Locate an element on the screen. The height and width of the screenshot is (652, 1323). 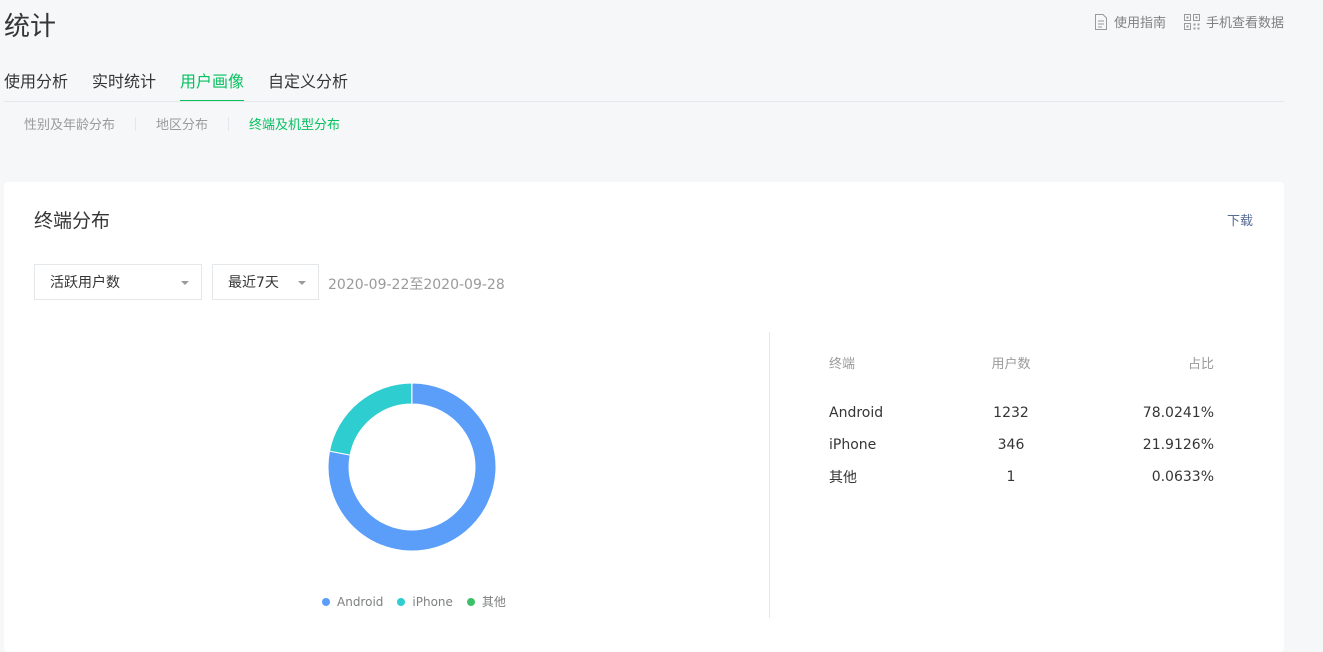
header-users: 用户数 is located at coordinates (1011, 374).